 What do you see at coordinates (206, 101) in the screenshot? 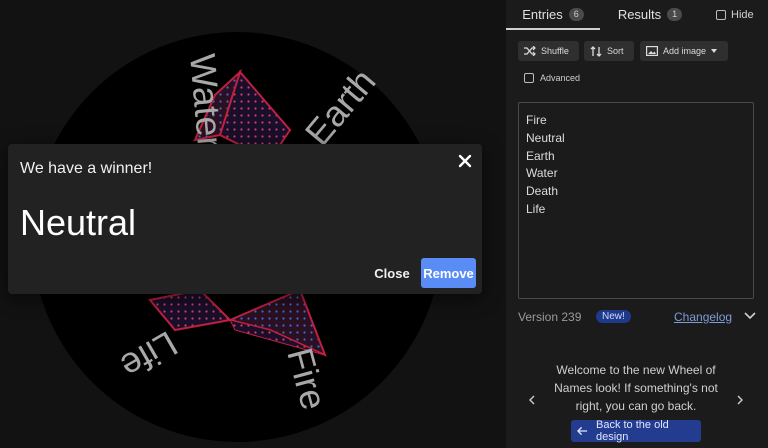
I see `wheel-label-water: Water` at bounding box center [206, 101].